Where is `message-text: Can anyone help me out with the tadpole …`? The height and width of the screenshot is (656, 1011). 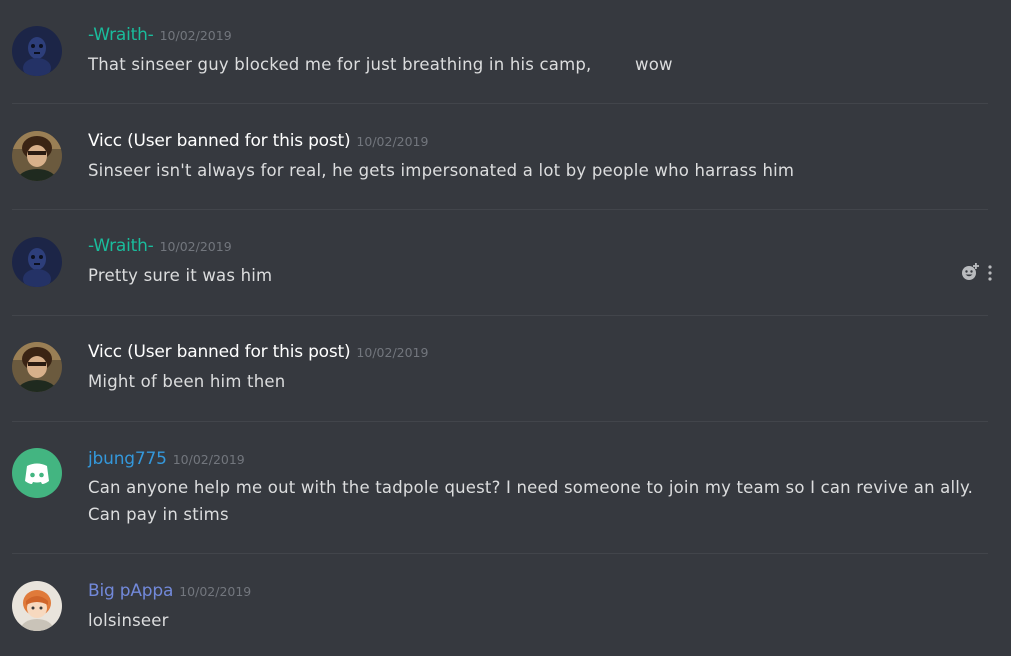
message-text: Can anyone help me out with the tadpole … is located at coordinates (531, 487).